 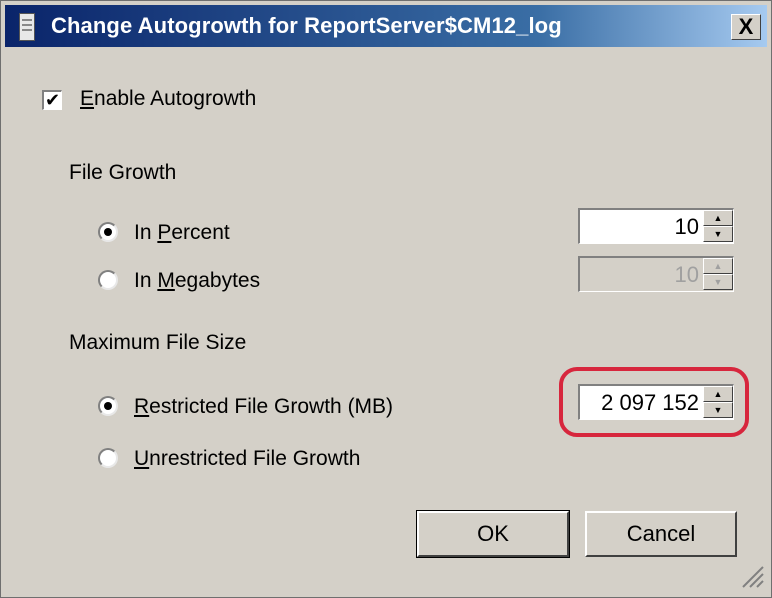 What do you see at coordinates (493, 534) in the screenshot?
I see `ok-button: OK` at bounding box center [493, 534].